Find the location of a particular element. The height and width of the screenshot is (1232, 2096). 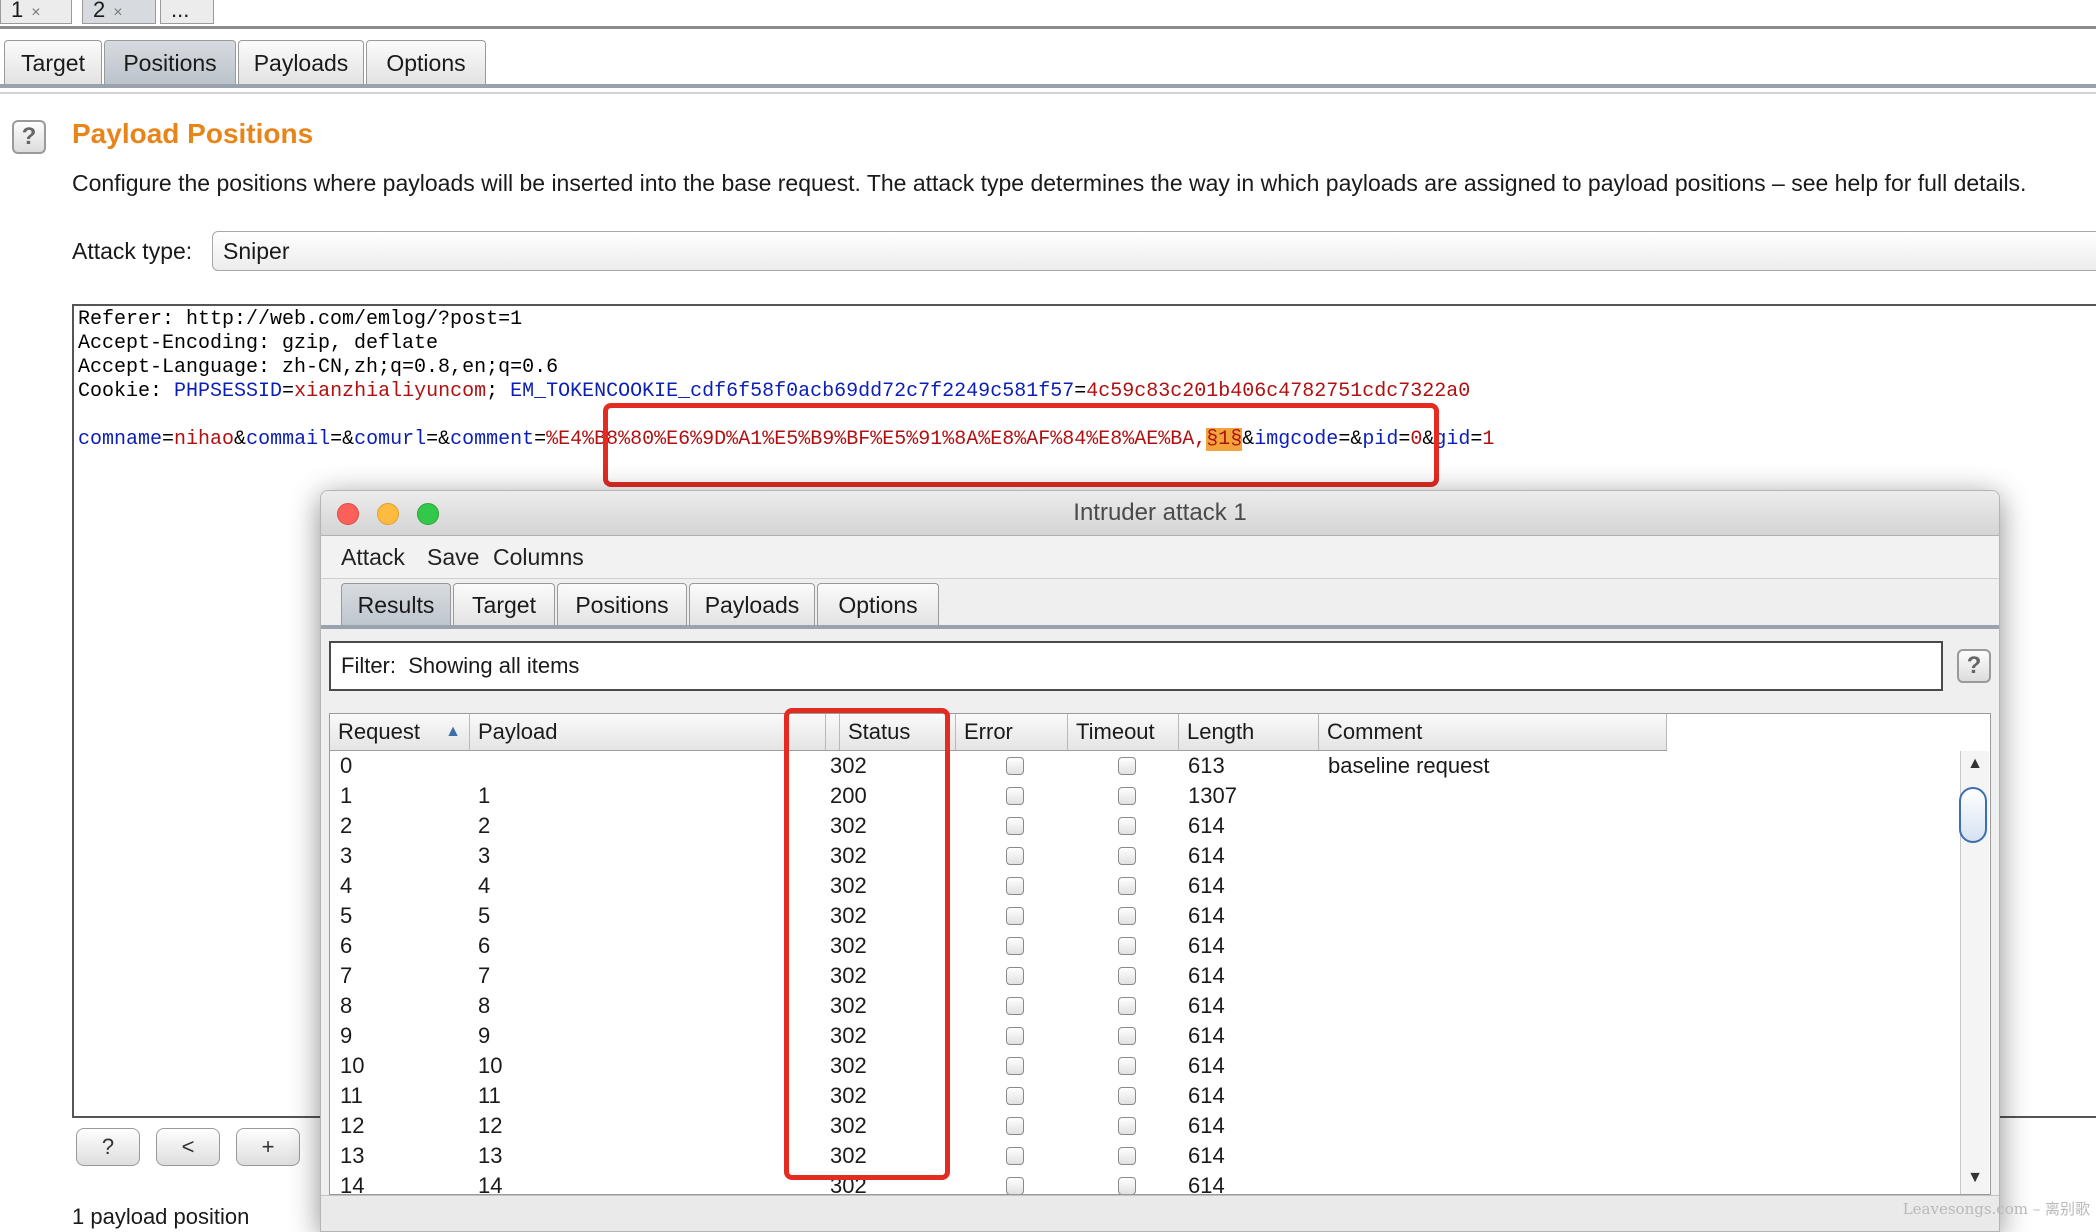

cell-request: 11 is located at coordinates (351, 1095).